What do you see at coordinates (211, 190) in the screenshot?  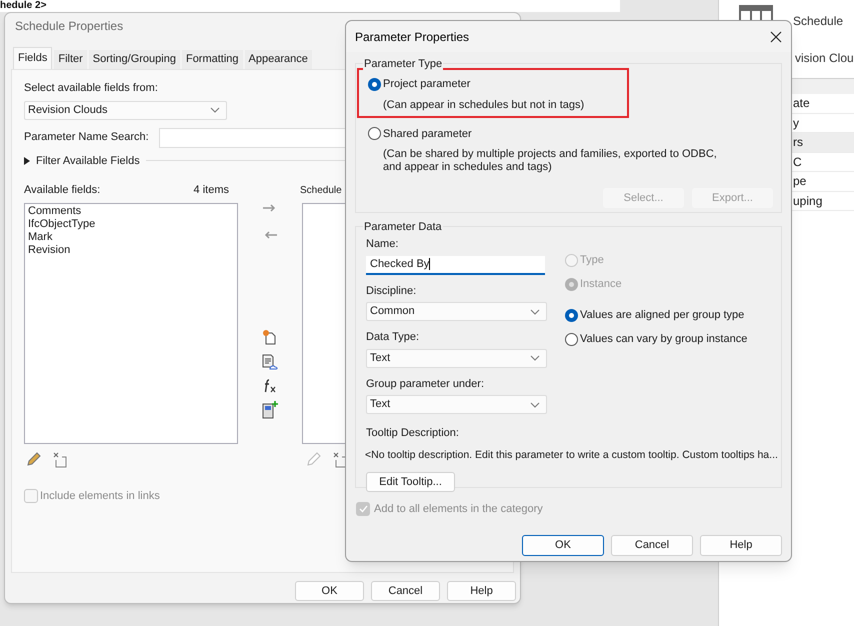 I see `item-count: 4 items` at bounding box center [211, 190].